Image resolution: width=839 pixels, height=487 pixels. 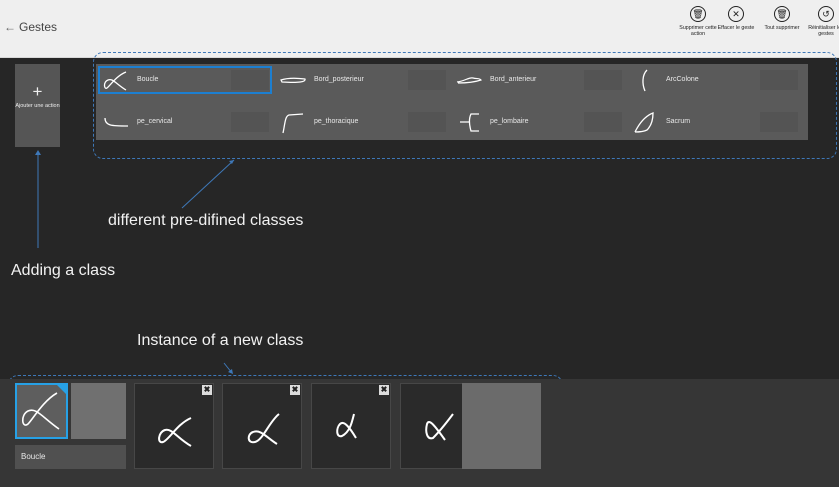 What do you see at coordinates (362, 122) in the screenshot?
I see `class-item-pe-thoracique: pe_thoracique` at bounding box center [362, 122].